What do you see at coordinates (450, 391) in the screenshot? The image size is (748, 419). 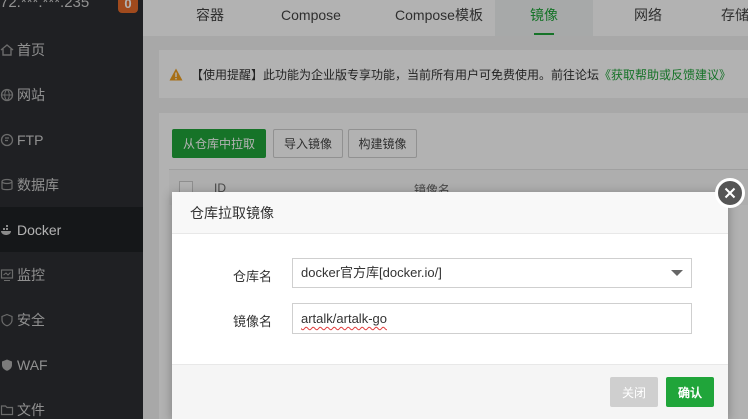 I see `dialog-footer: 关闭 确认` at bounding box center [450, 391].